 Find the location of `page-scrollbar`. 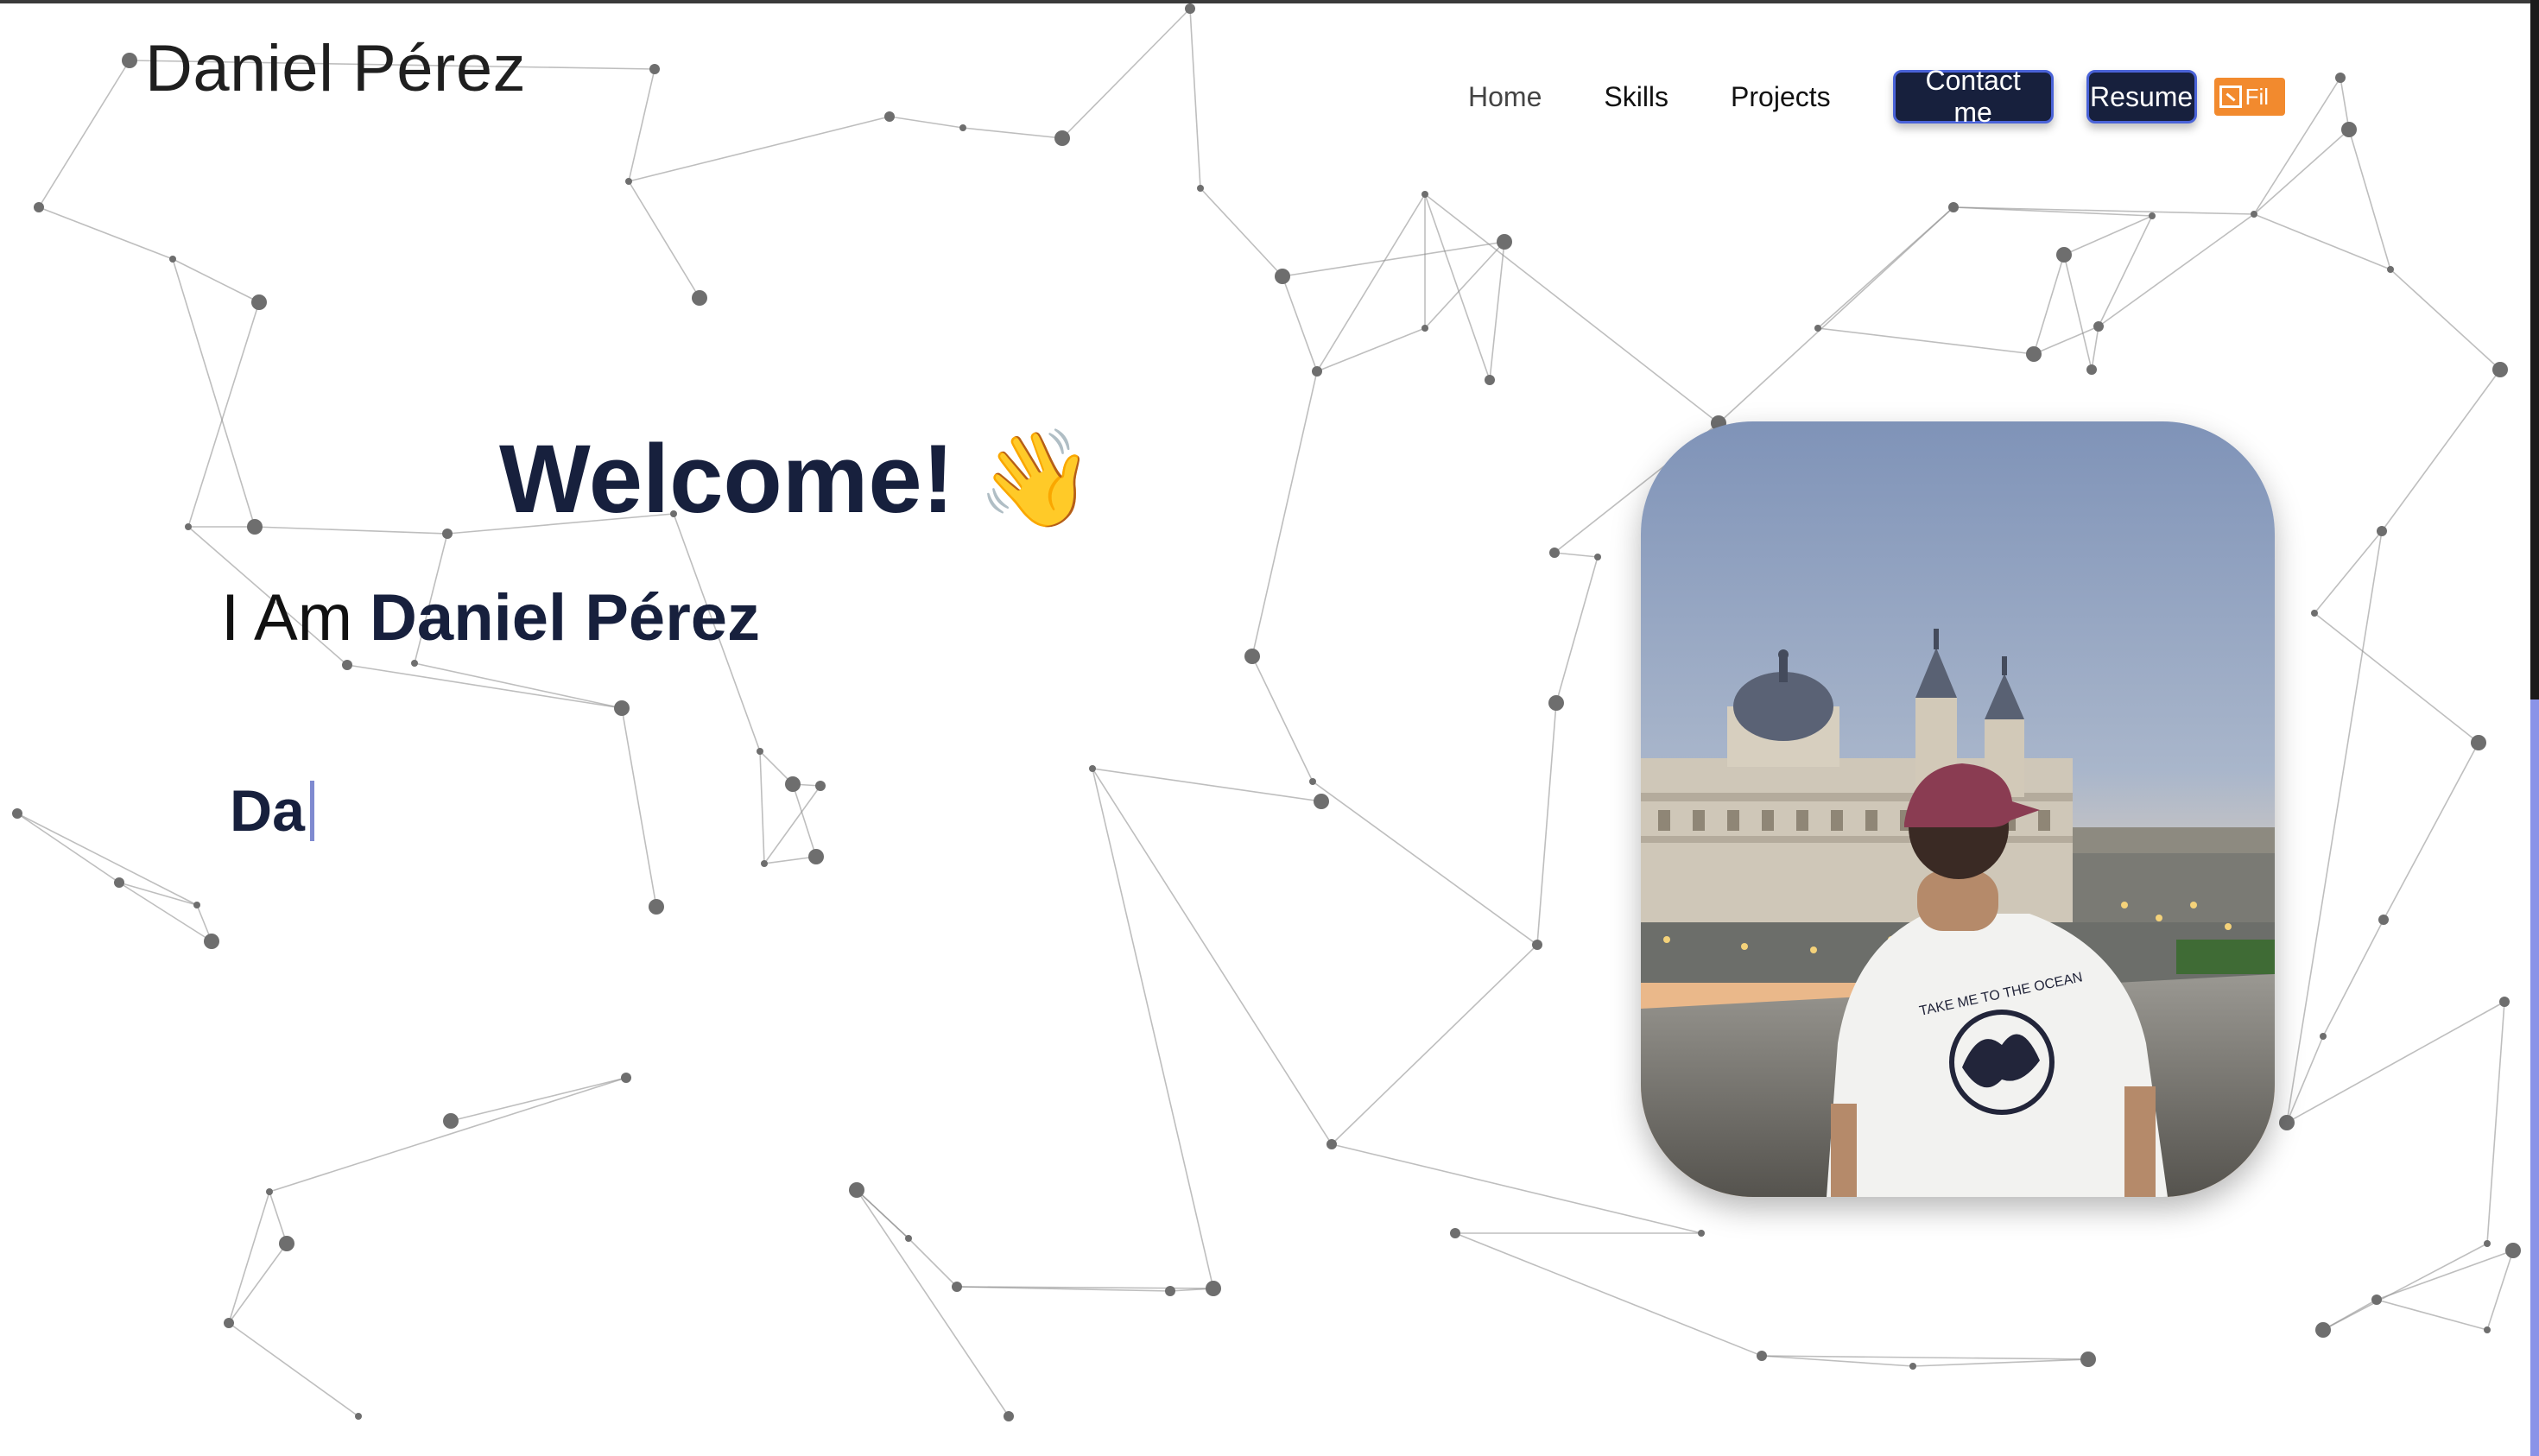

page-scrollbar is located at coordinates (2534, 728).